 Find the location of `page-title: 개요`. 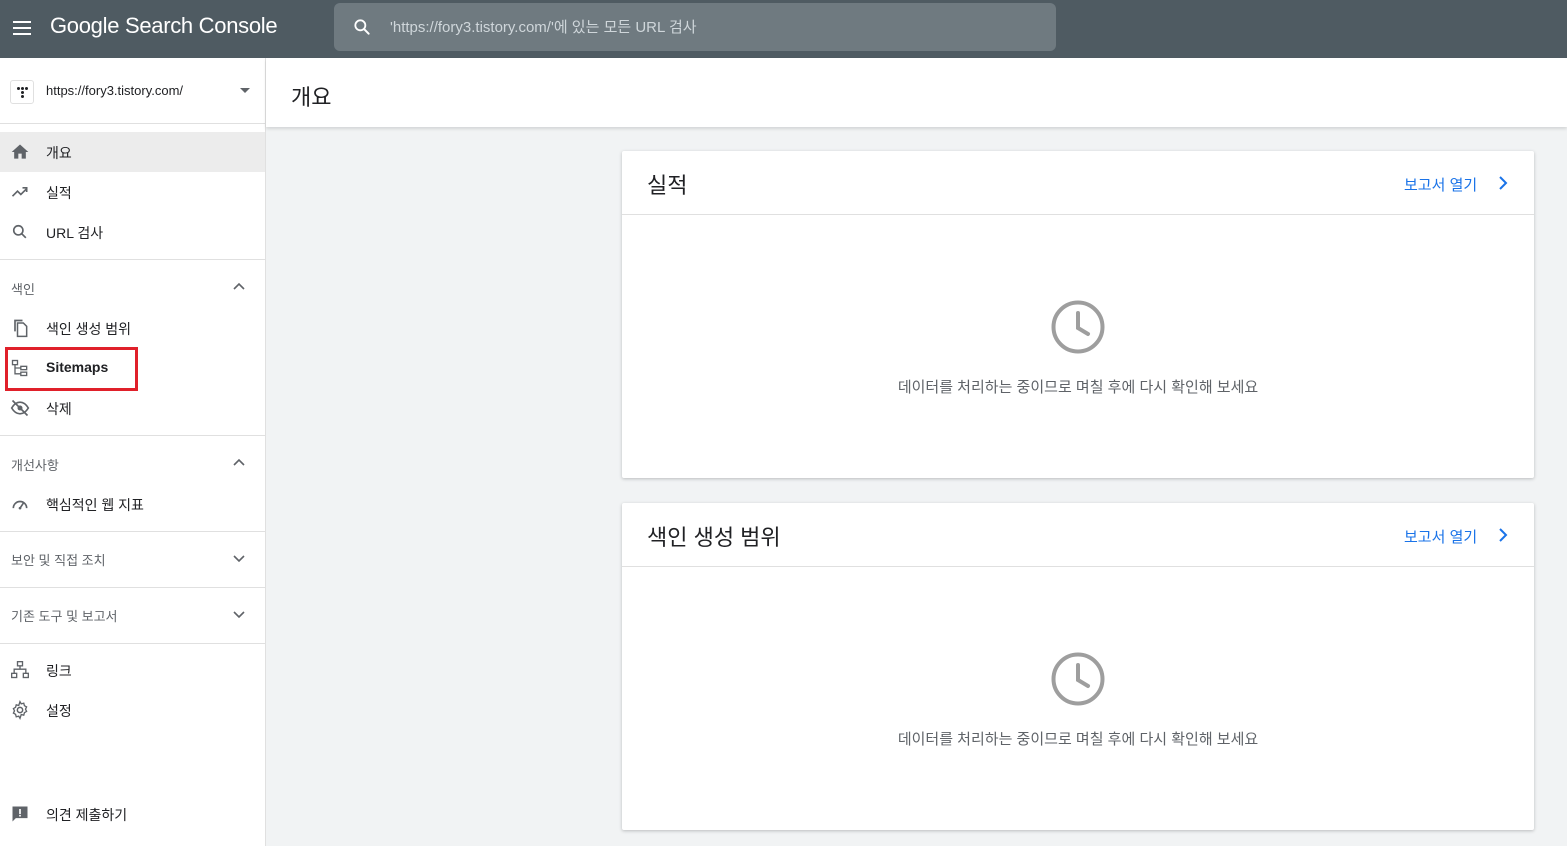

page-title: 개요 is located at coordinates (311, 97).